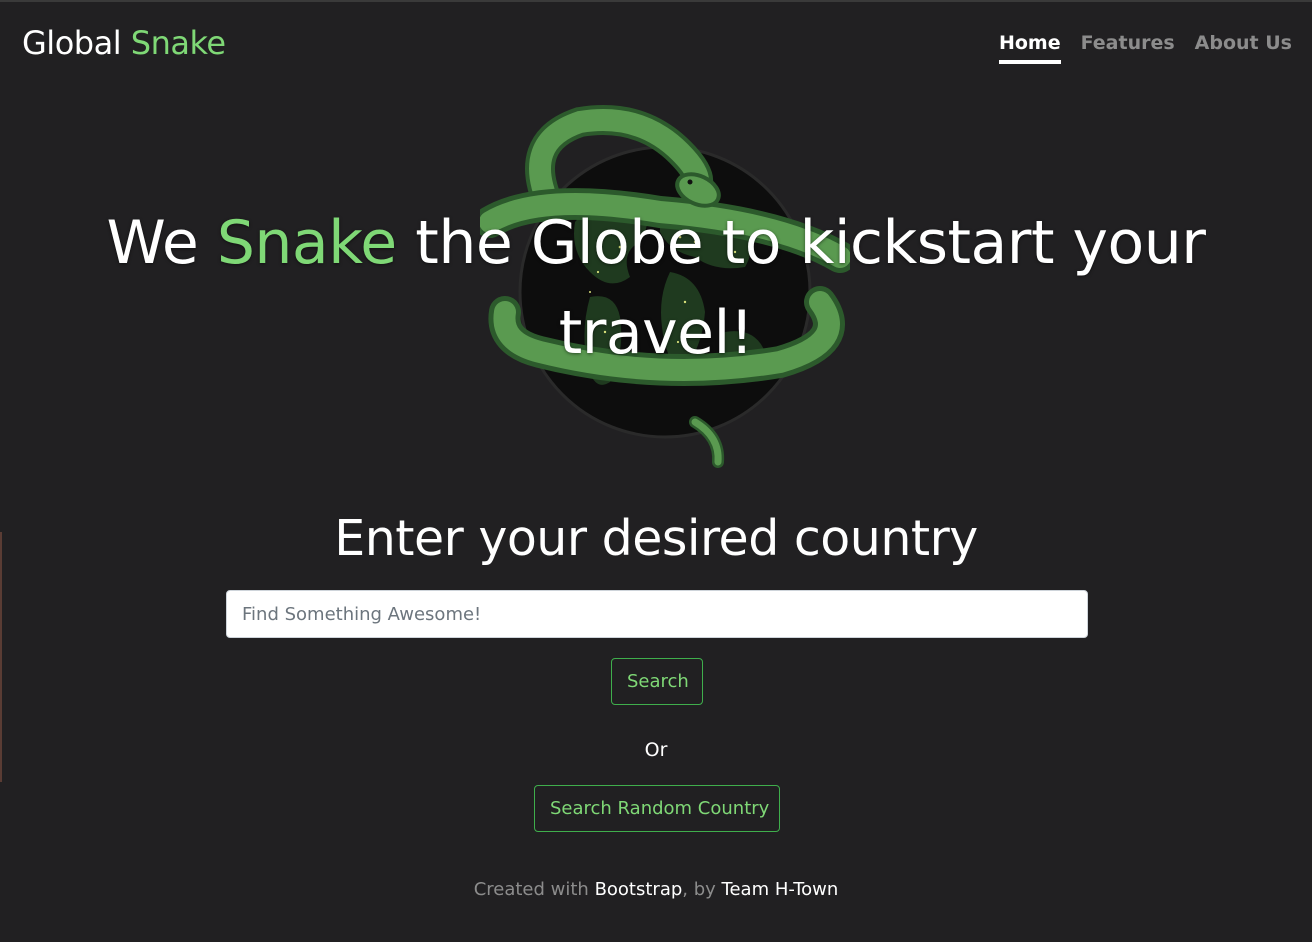 The height and width of the screenshot is (942, 1312). Describe the element at coordinates (1128, 48) in the screenshot. I see `nav-features-link: Features` at that location.